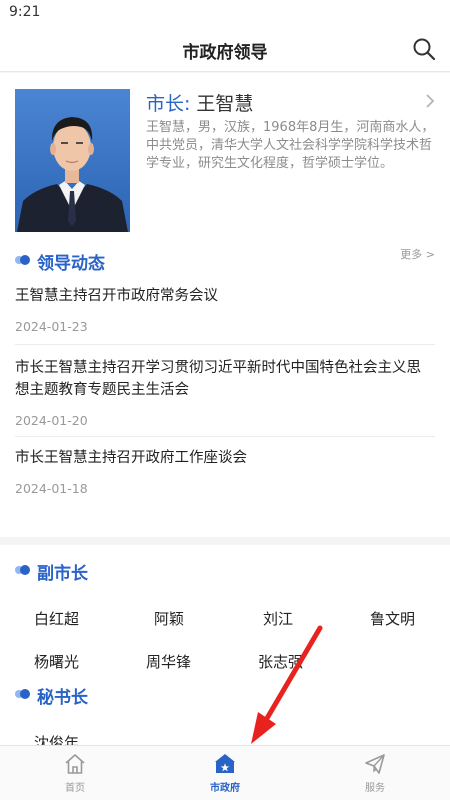 The height and width of the screenshot is (800, 450). I want to click on mayor-portrait-image, so click(72, 160).